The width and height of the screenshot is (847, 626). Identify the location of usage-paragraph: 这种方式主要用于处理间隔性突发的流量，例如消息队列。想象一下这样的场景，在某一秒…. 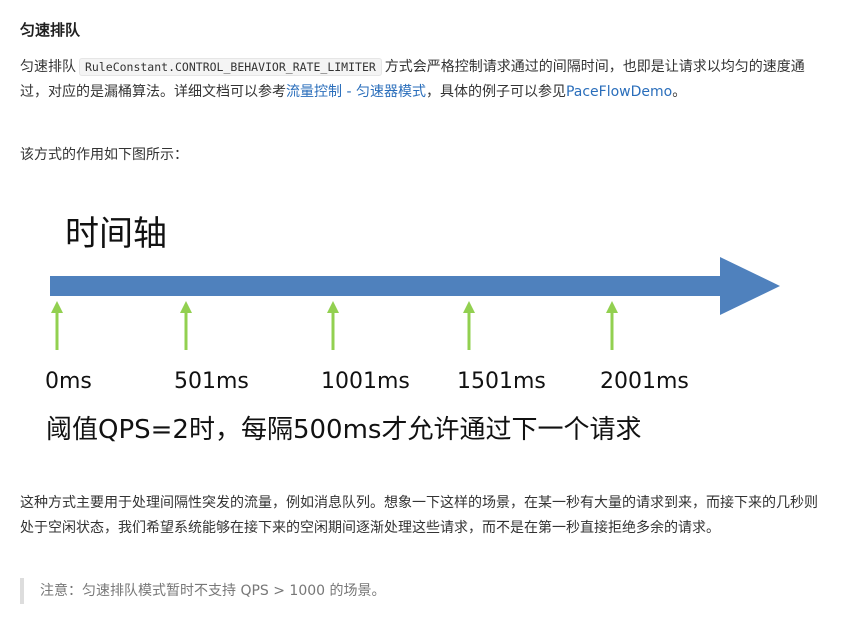
(419, 515).